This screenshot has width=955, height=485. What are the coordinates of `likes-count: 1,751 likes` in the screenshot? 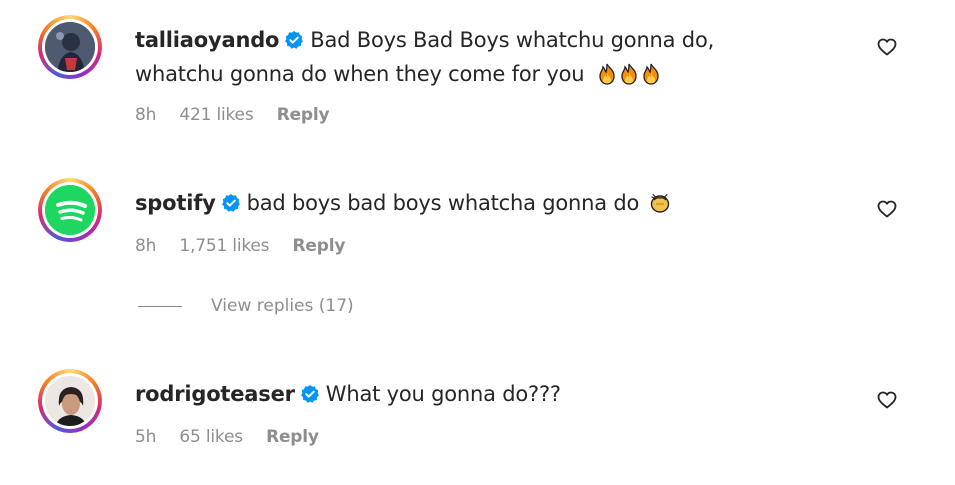 It's located at (224, 246).